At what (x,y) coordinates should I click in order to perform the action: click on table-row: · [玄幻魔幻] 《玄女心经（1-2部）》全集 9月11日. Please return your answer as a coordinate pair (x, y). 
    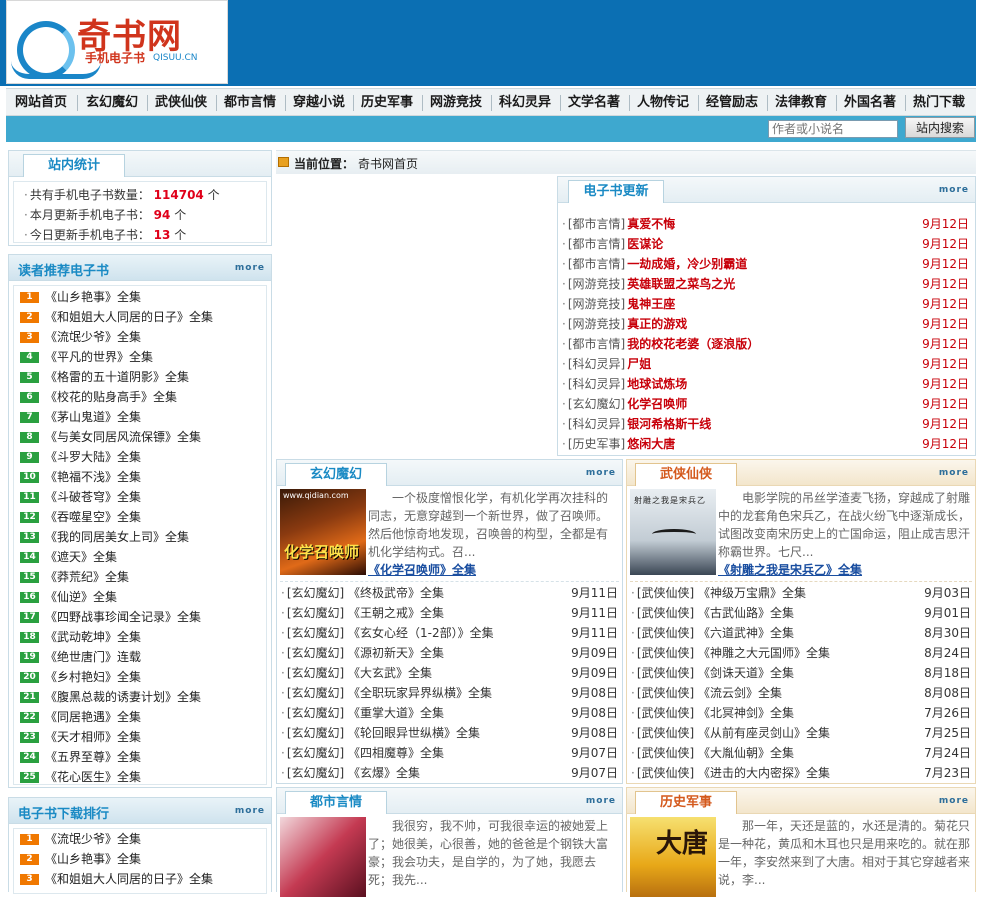
    Looking at the image, I should click on (449, 633).